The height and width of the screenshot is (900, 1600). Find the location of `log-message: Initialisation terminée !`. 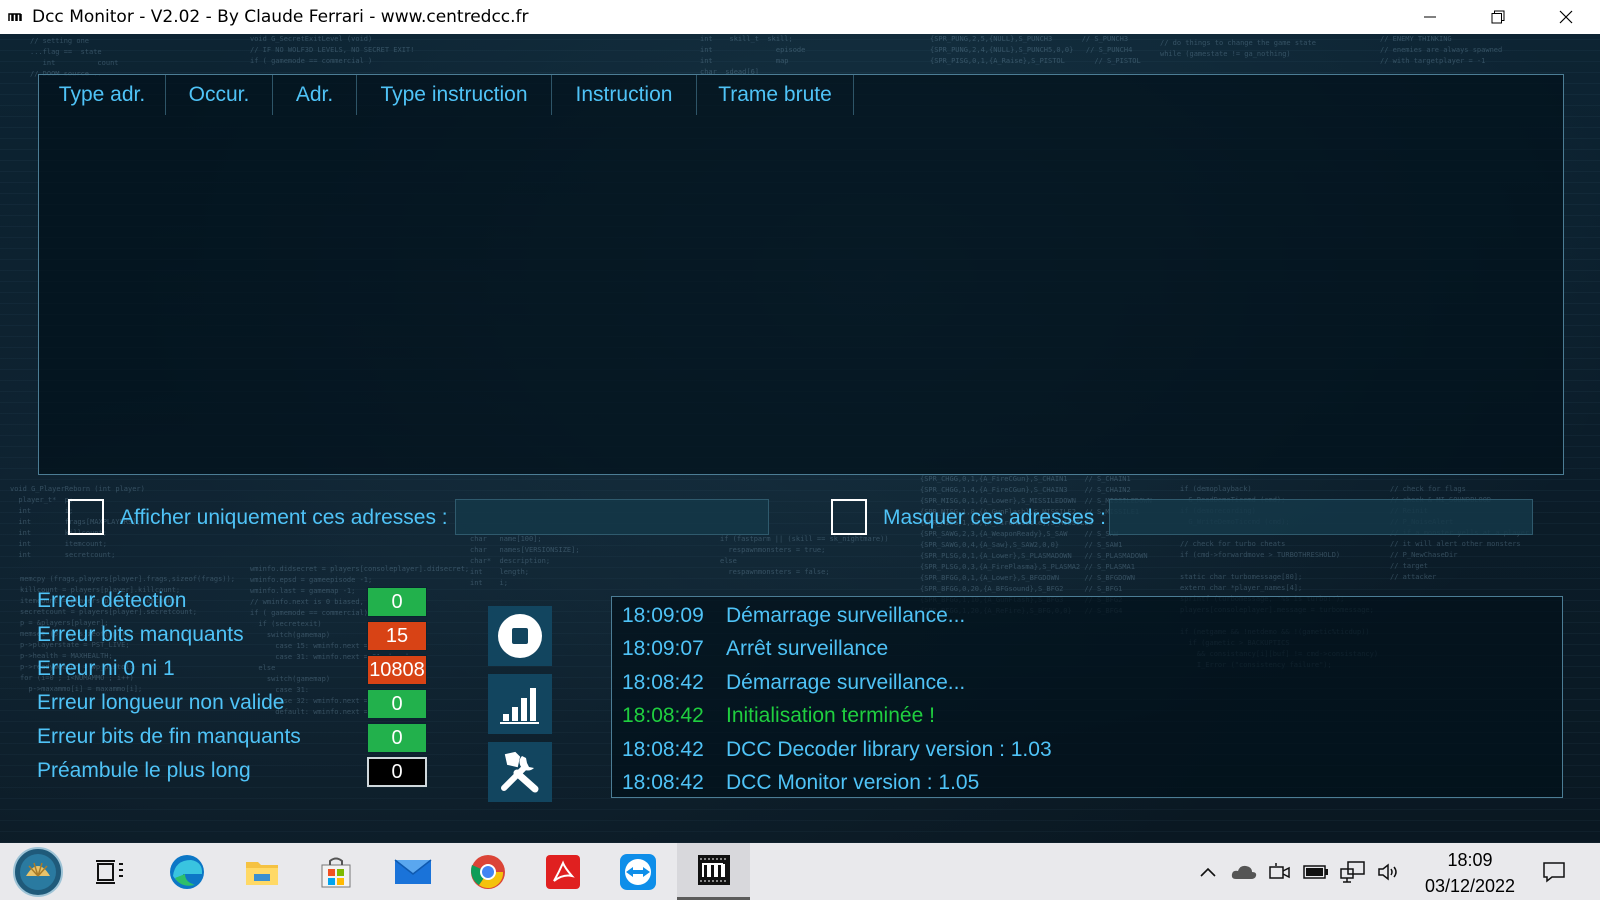

log-message: Initialisation terminée ! is located at coordinates (830, 715).